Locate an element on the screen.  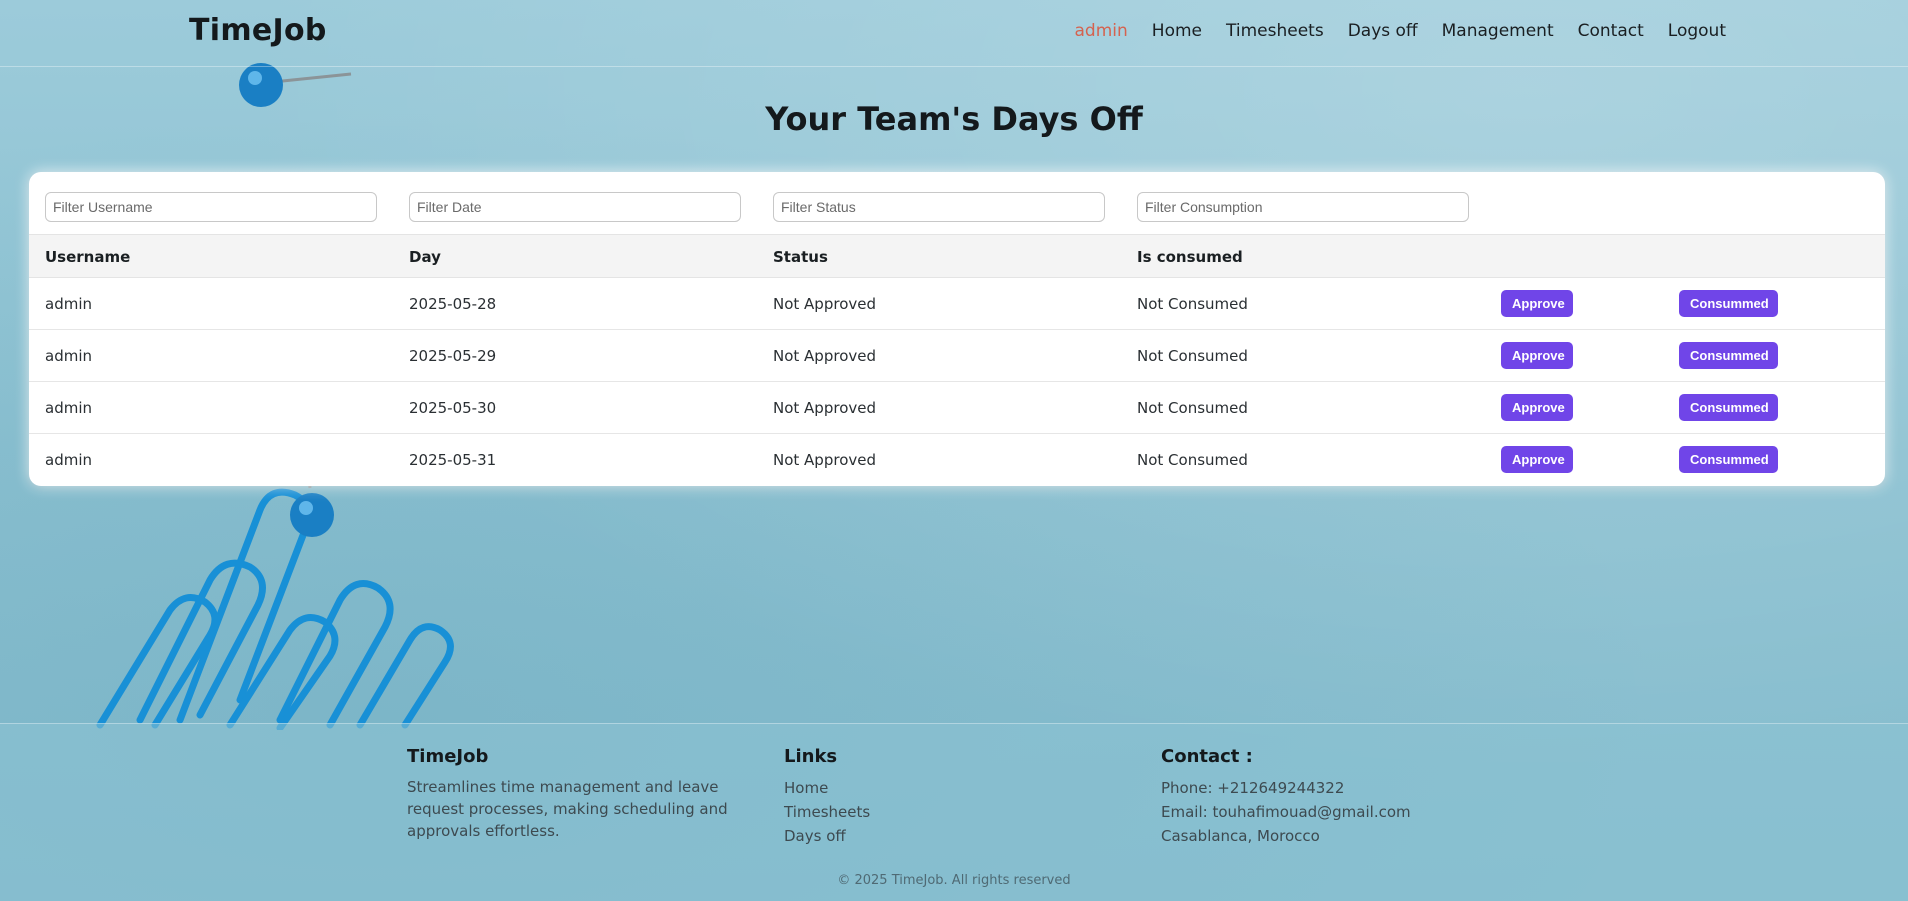
footer-links: Links Home Timesheets Days off is located at coordinates (934, 797).